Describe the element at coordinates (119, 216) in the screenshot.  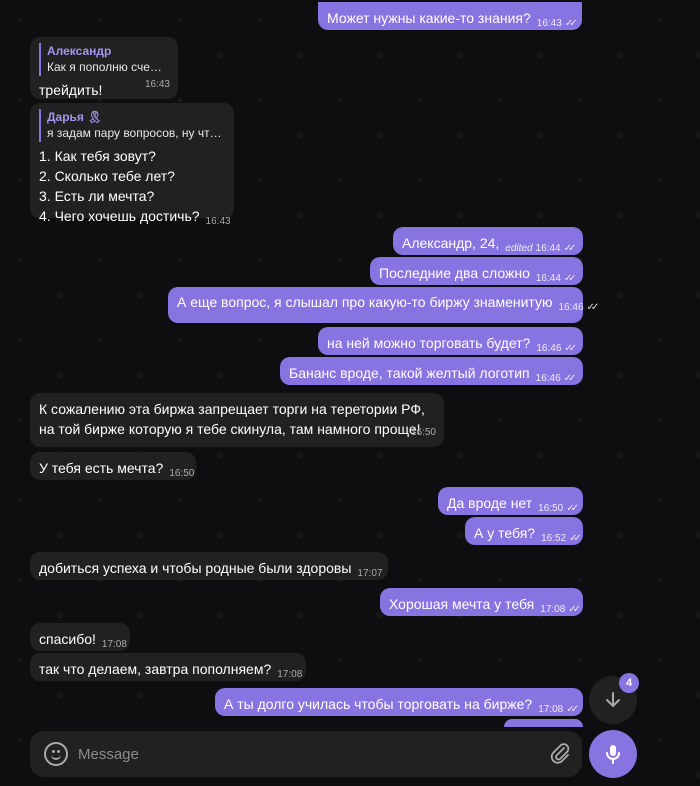
I see `message-line: 4. Чего хочешь достичь?` at that location.